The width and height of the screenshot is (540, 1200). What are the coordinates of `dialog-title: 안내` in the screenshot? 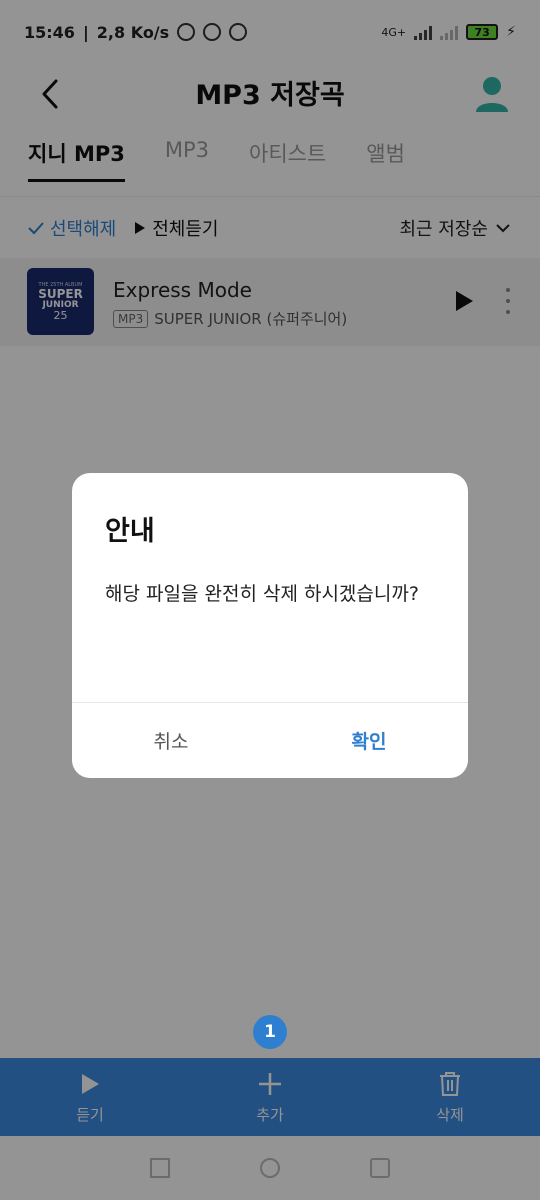 It's located at (130, 531).